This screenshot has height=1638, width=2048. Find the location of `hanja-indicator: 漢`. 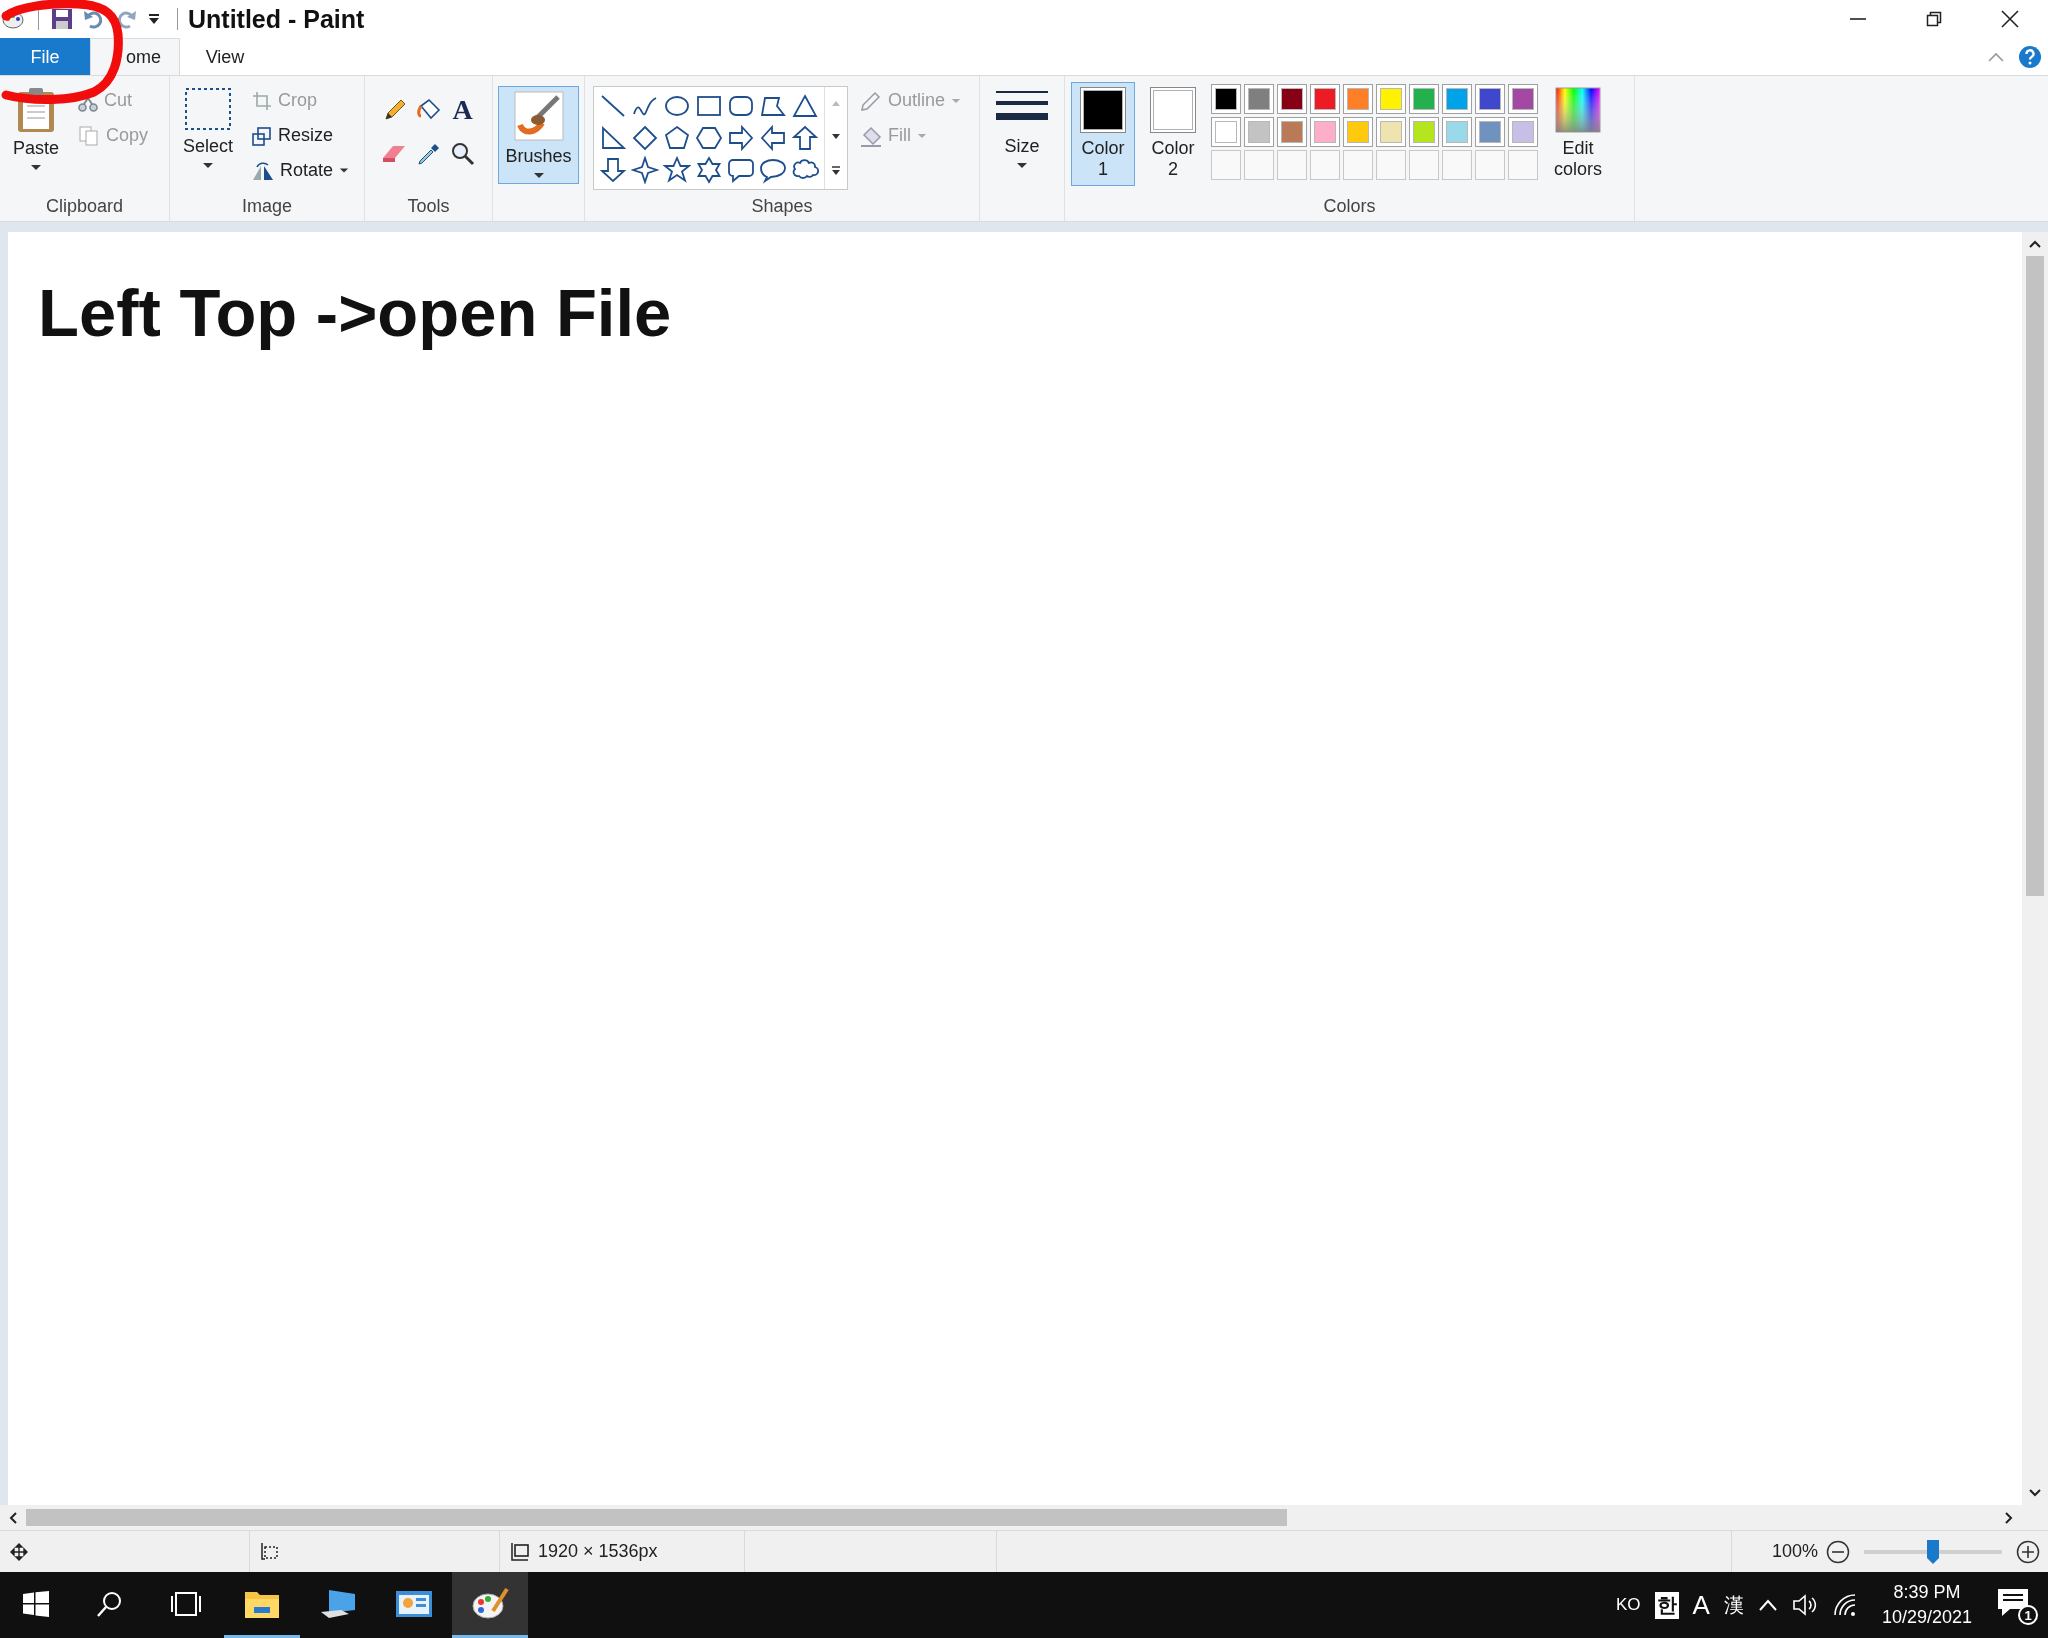

hanja-indicator: 漢 is located at coordinates (1733, 1605).